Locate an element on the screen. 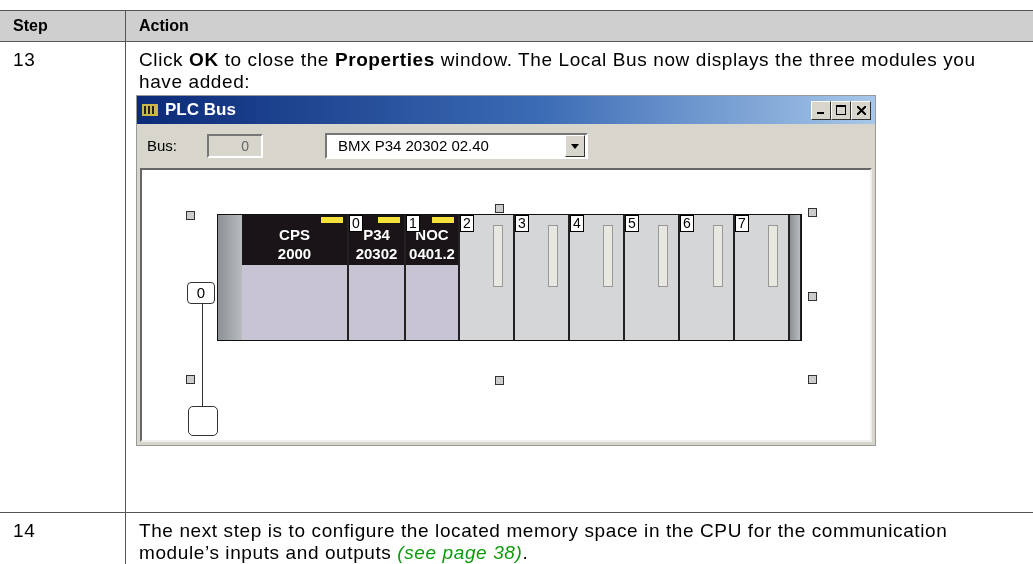  bus-field: 0 is located at coordinates (235, 146).